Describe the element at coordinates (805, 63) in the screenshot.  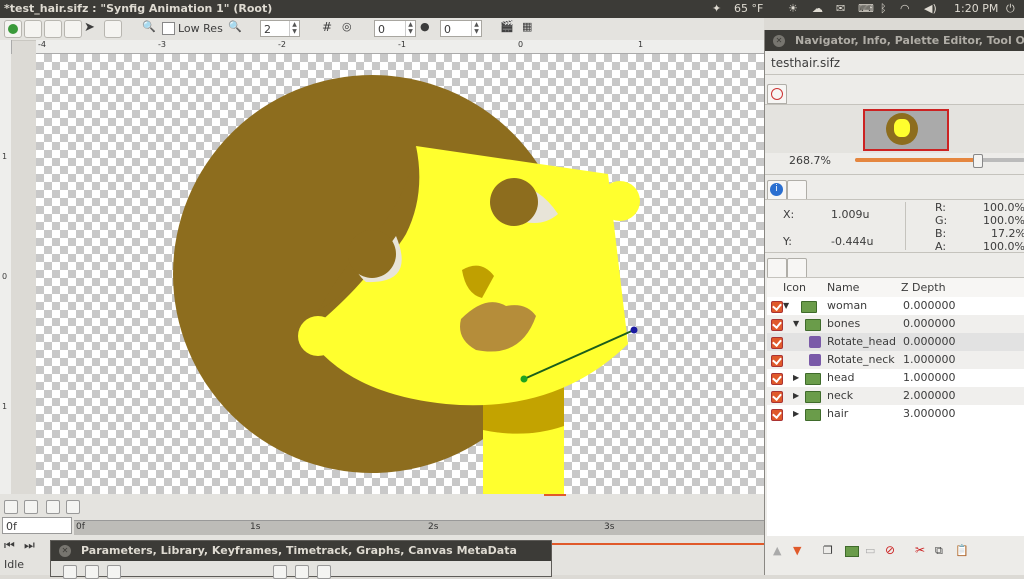
I see `file-tab: testhair.sifz` at that location.